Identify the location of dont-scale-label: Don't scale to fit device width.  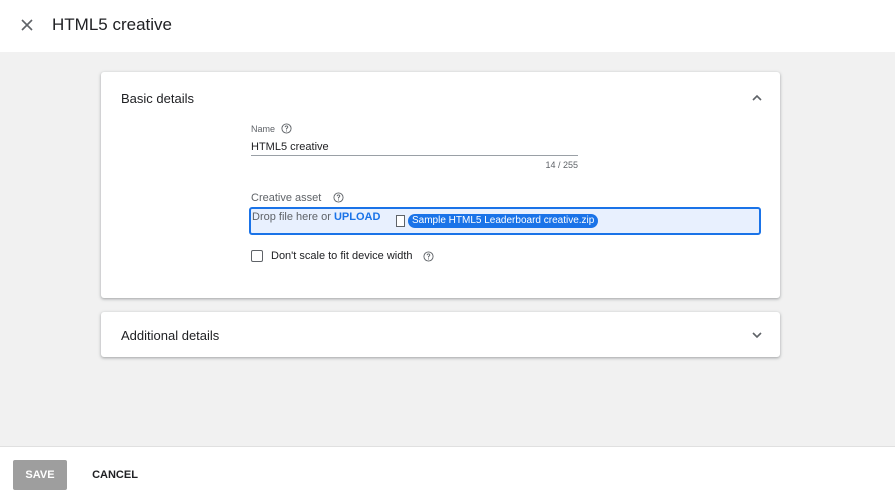
(342, 256).